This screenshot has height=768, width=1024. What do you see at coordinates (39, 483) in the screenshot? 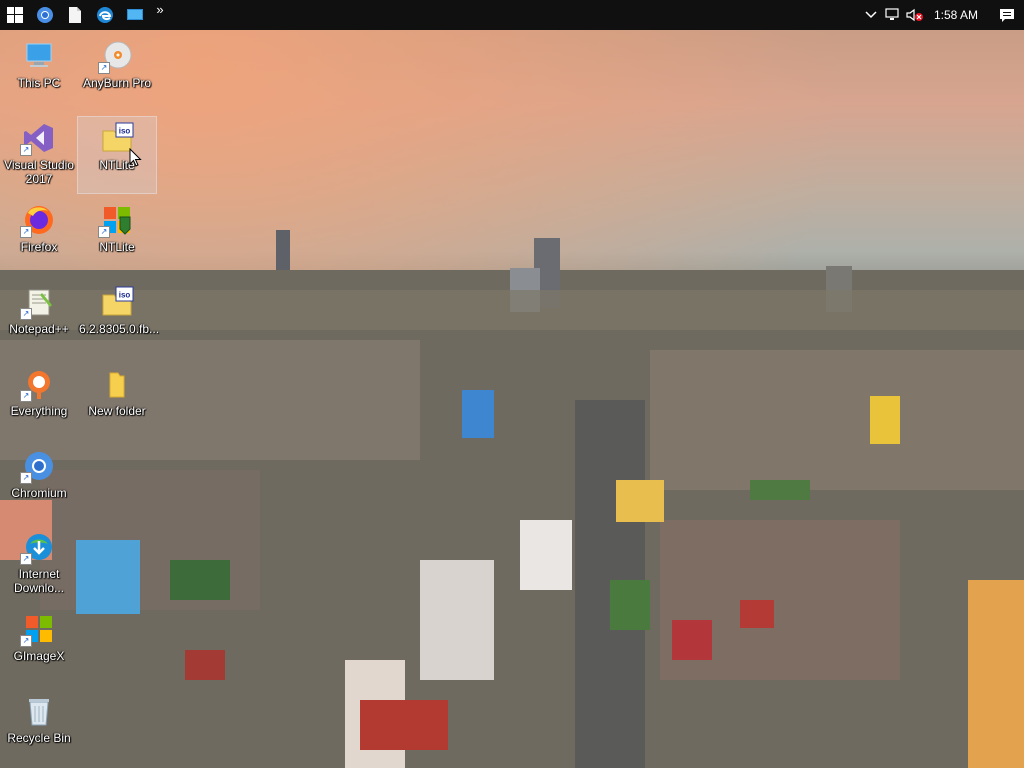
I see `desktop-icon-chromium: ↗ Chromium` at bounding box center [39, 483].